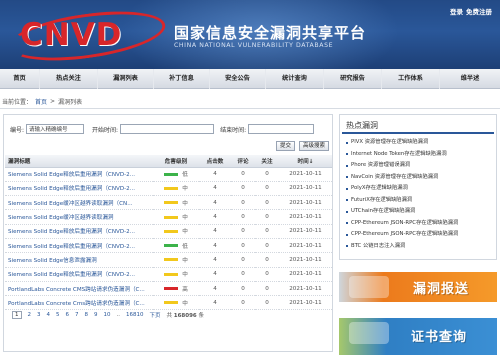 The height and width of the screenshot is (355, 500). What do you see at coordinates (411, 79) in the screenshot?
I see `nav-item-system: 工作体系` at bounding box center [411, 79].